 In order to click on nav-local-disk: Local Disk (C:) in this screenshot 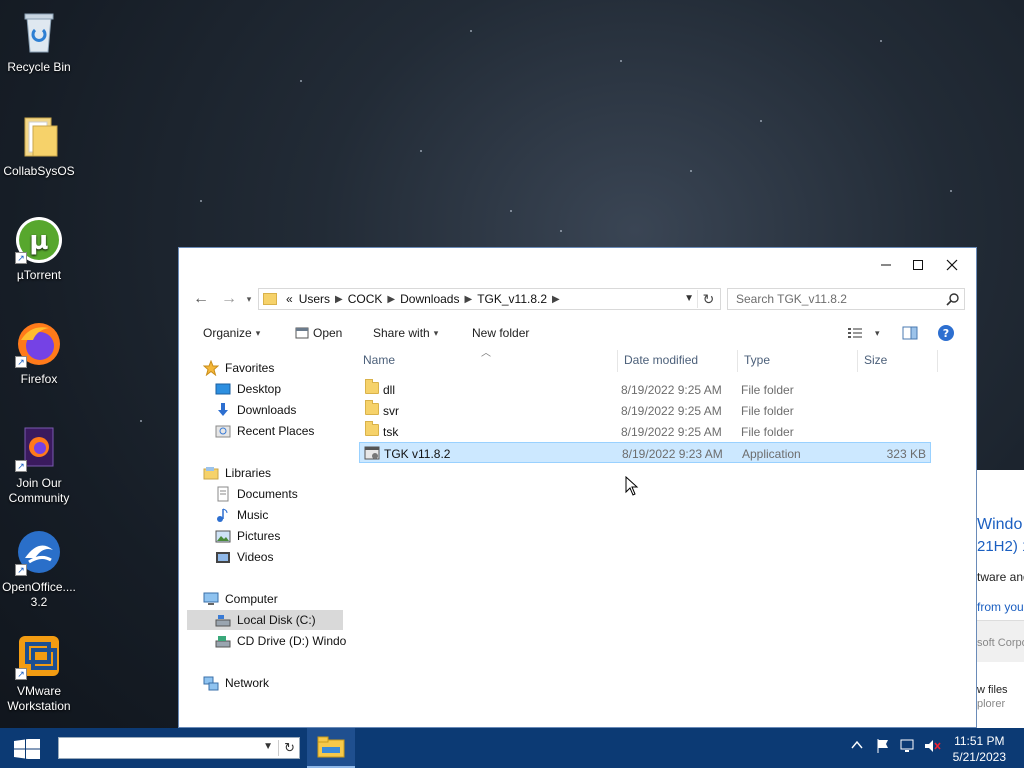, I will do `click(265, 620)`.